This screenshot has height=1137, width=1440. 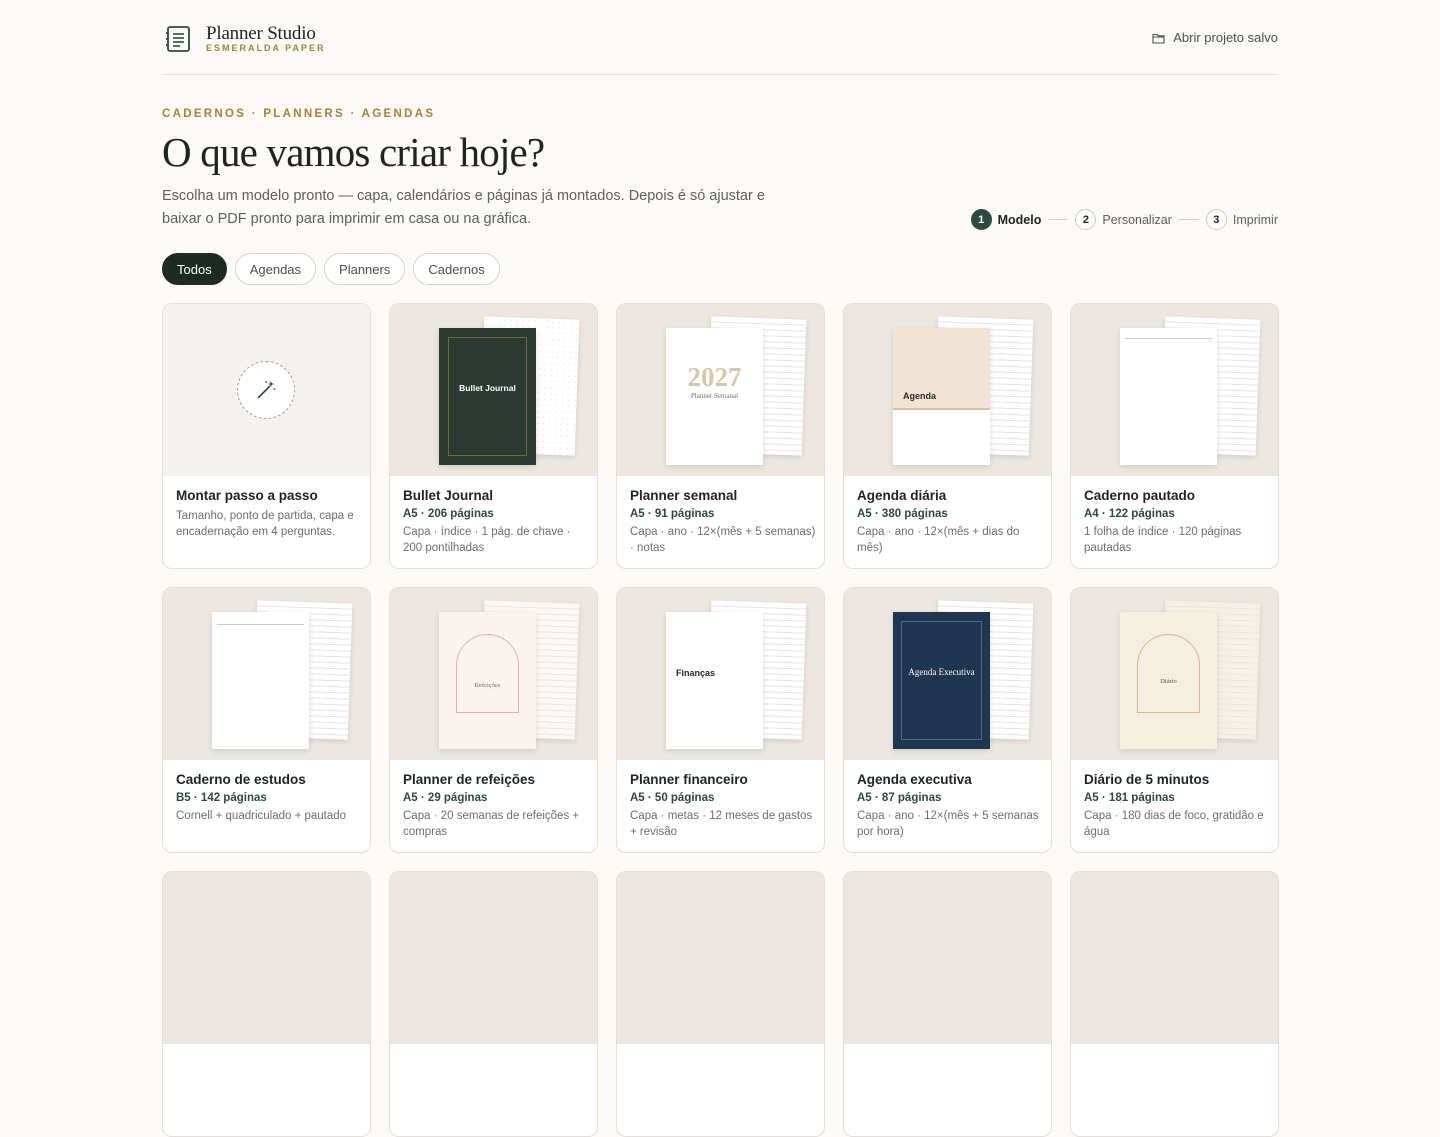 I want to click on step-customize: 2 Personalizar, so click(x=1123, y=219).